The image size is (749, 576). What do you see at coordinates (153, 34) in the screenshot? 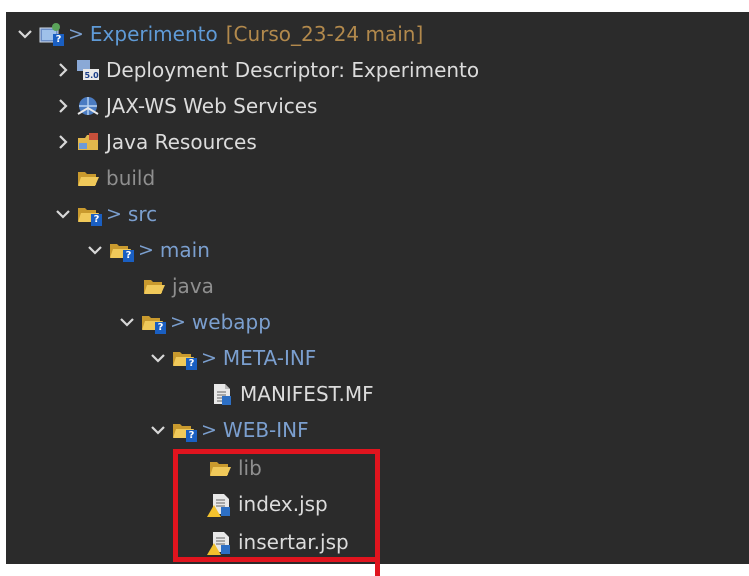
I see `project-name: Experimento` at bounding box center [153, 34].